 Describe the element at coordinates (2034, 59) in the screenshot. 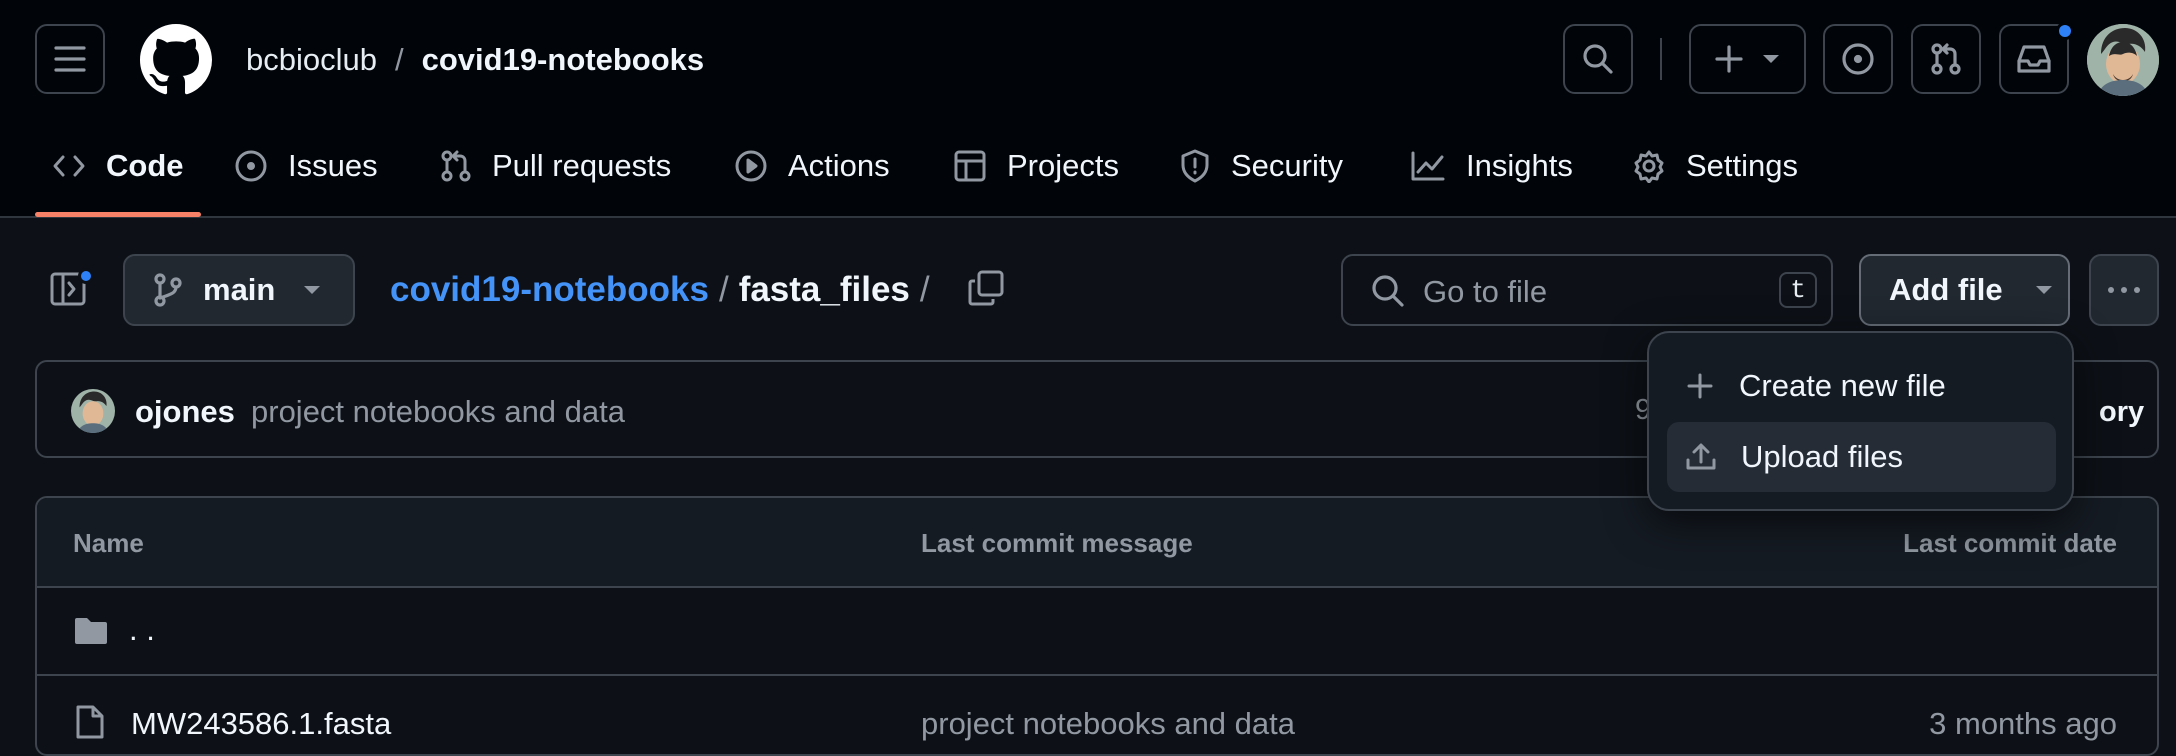

I see `inbox-icon` at that location.